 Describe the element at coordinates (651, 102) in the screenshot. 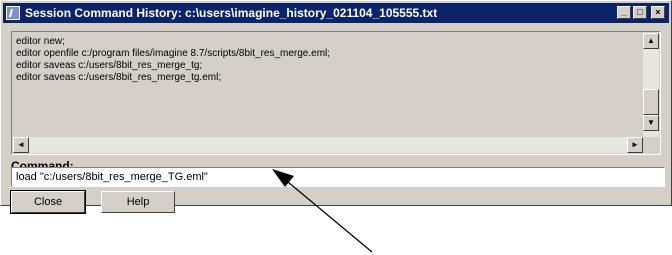

I see `vertical-scroll-thumb` at that location.